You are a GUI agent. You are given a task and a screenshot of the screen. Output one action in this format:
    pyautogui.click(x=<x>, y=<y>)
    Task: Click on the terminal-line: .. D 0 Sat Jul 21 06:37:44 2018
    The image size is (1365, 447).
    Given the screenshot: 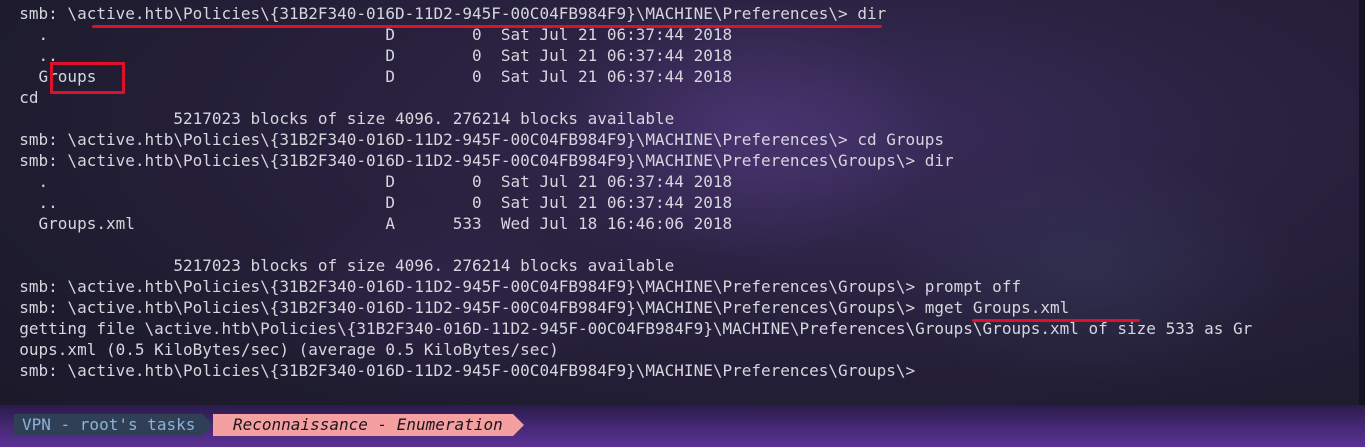 What is the action you would take?
    pyautogui.click(x=366, y=202)
    